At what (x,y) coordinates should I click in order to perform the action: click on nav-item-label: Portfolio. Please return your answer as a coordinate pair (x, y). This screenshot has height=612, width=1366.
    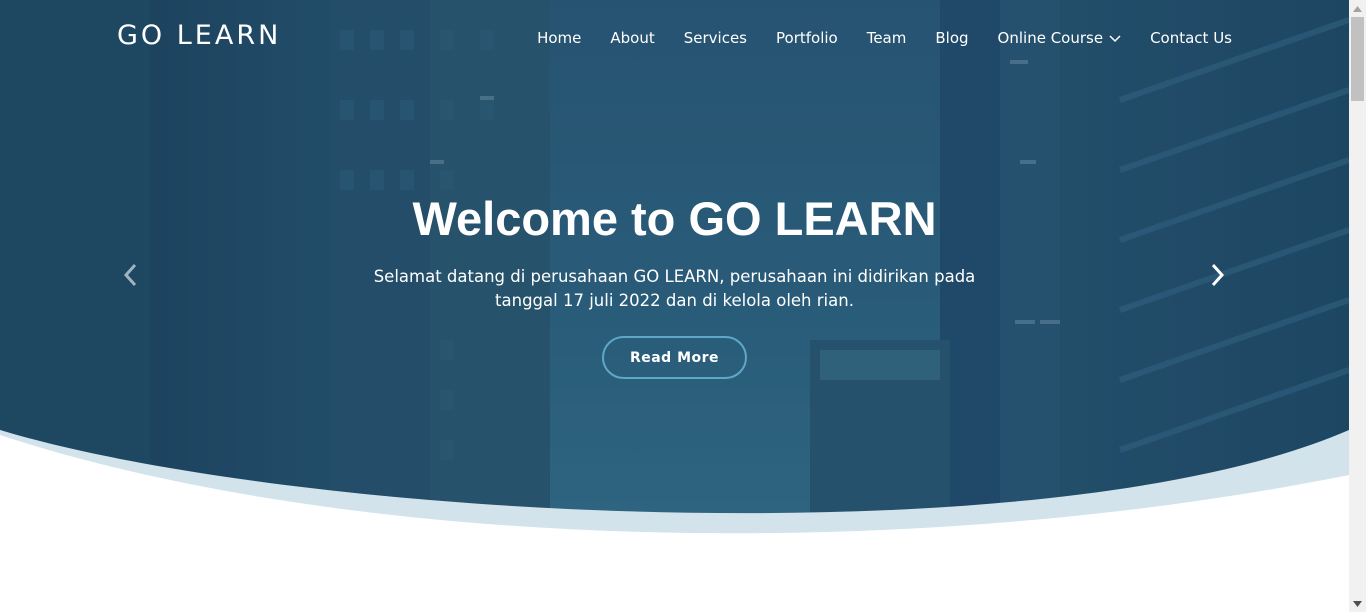
    Looking at the image, I should click on (807, 38).